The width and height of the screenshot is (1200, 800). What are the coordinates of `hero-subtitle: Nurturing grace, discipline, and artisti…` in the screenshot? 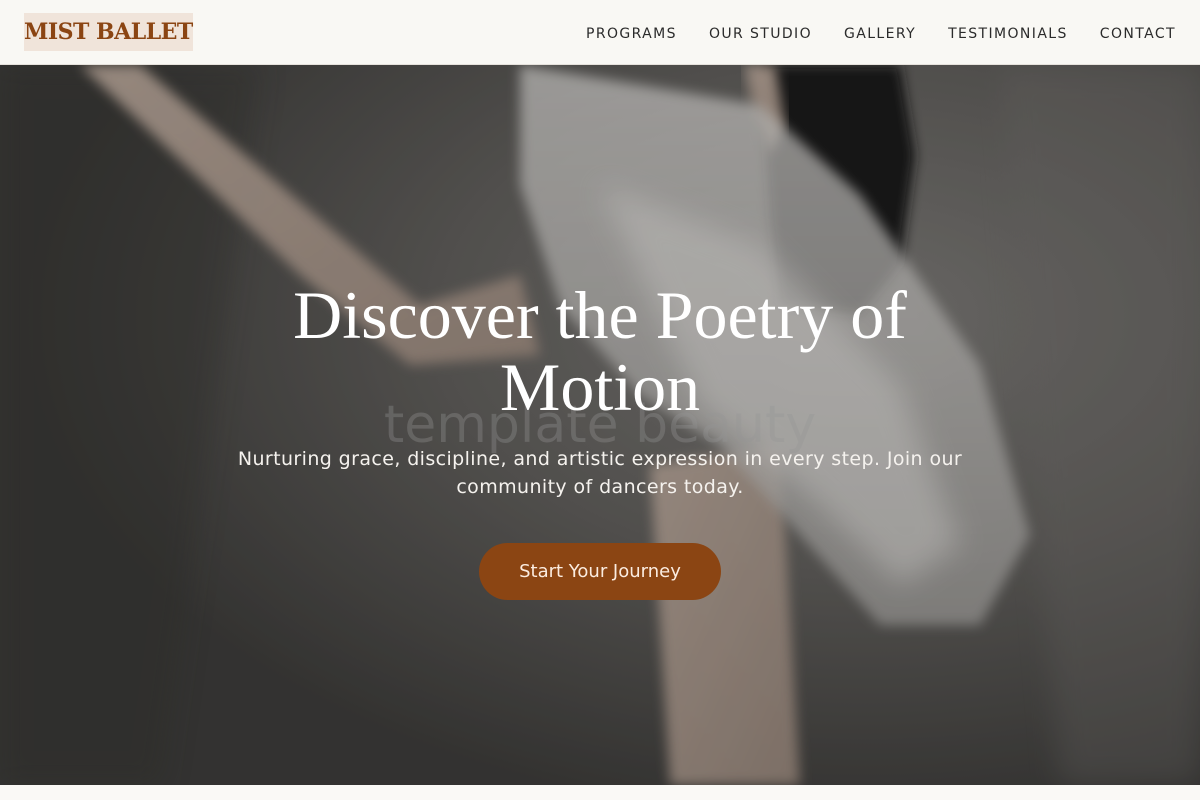 It's located at (600, 472).